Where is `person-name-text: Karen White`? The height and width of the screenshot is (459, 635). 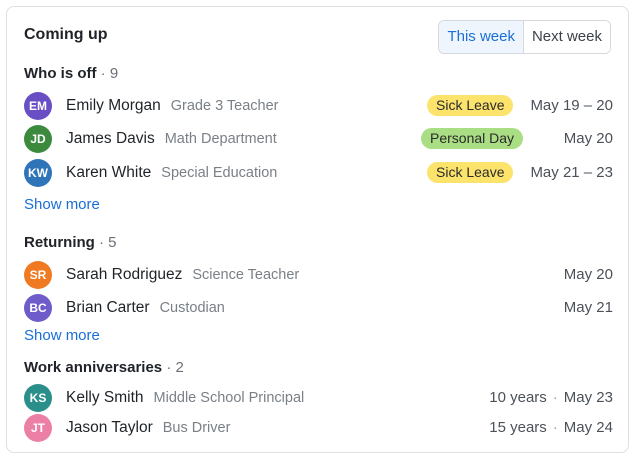 person-name-text: Karen White is located at coordinates (109, 172).